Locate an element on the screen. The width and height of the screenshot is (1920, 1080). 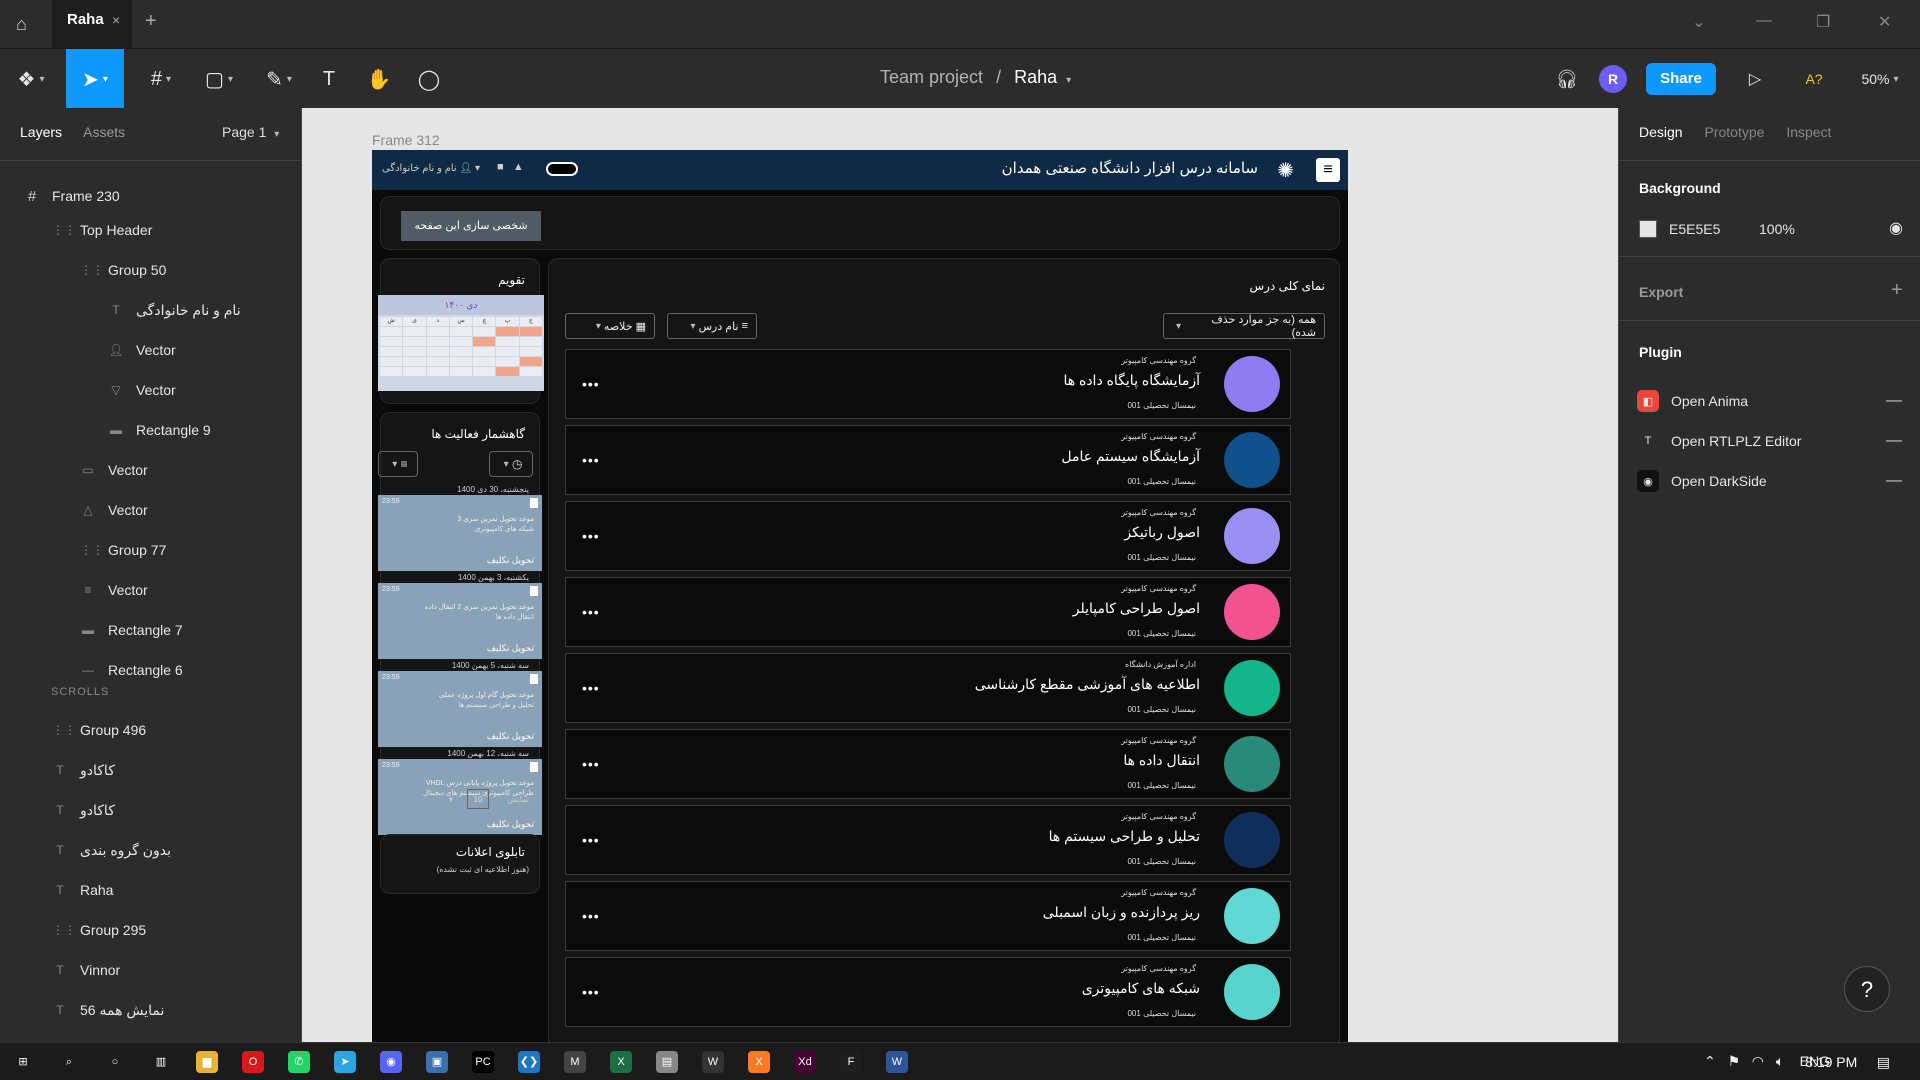
tab-inspect: Inspect is located at coordinates (1808, 132).